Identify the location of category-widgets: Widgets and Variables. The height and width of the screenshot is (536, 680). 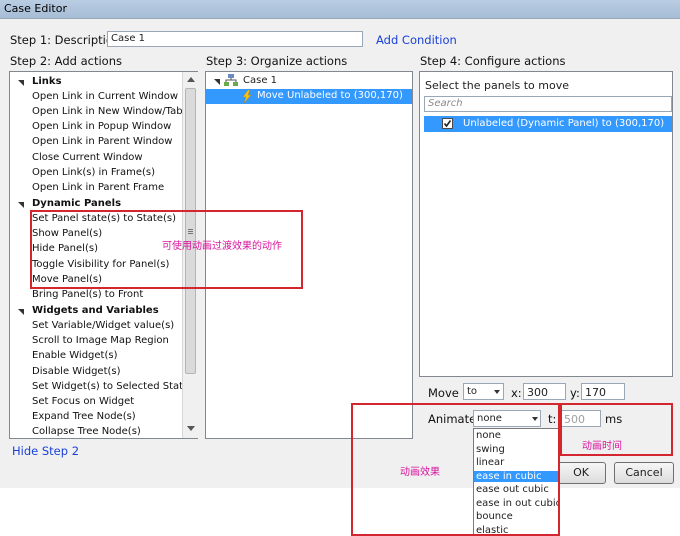
(95, 310).